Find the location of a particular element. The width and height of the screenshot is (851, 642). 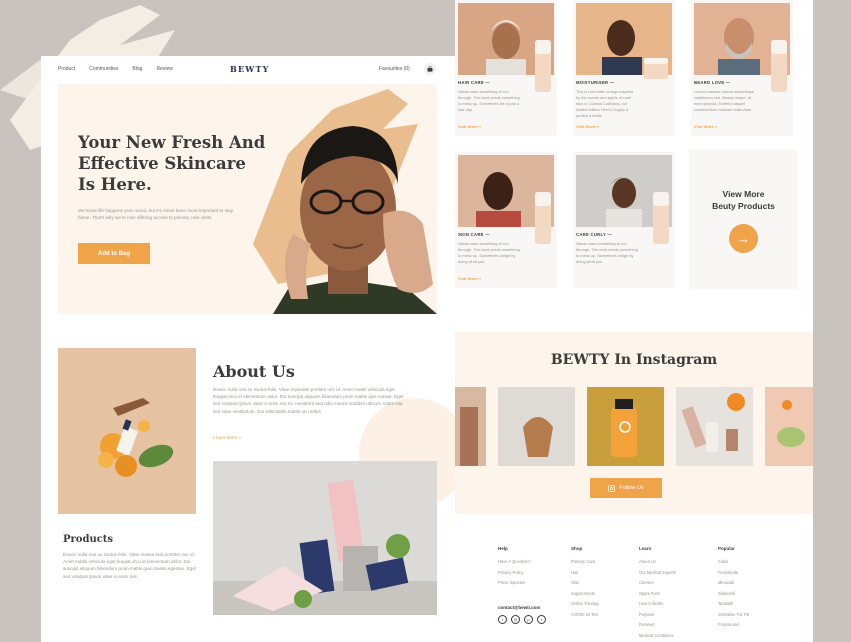

footer-link: Press Inquiries is located at coordinates (514, 583).